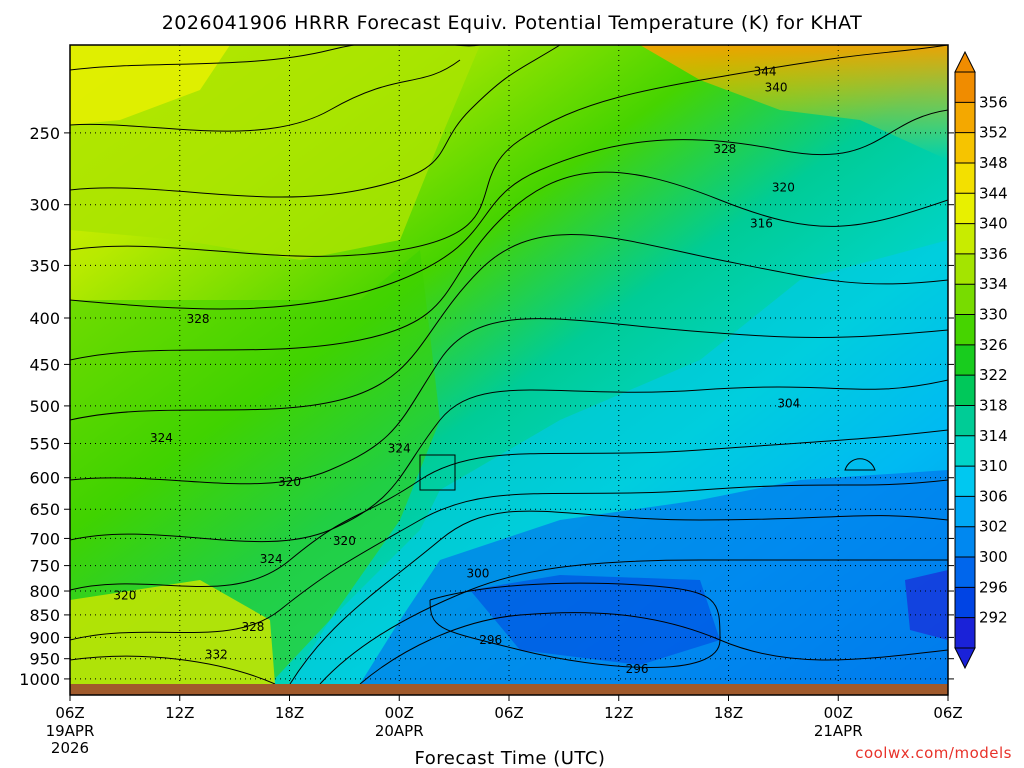  Describe the element at coordinates (993, 315) in the screenshot. I see `colorbar-label: 330` at that location.